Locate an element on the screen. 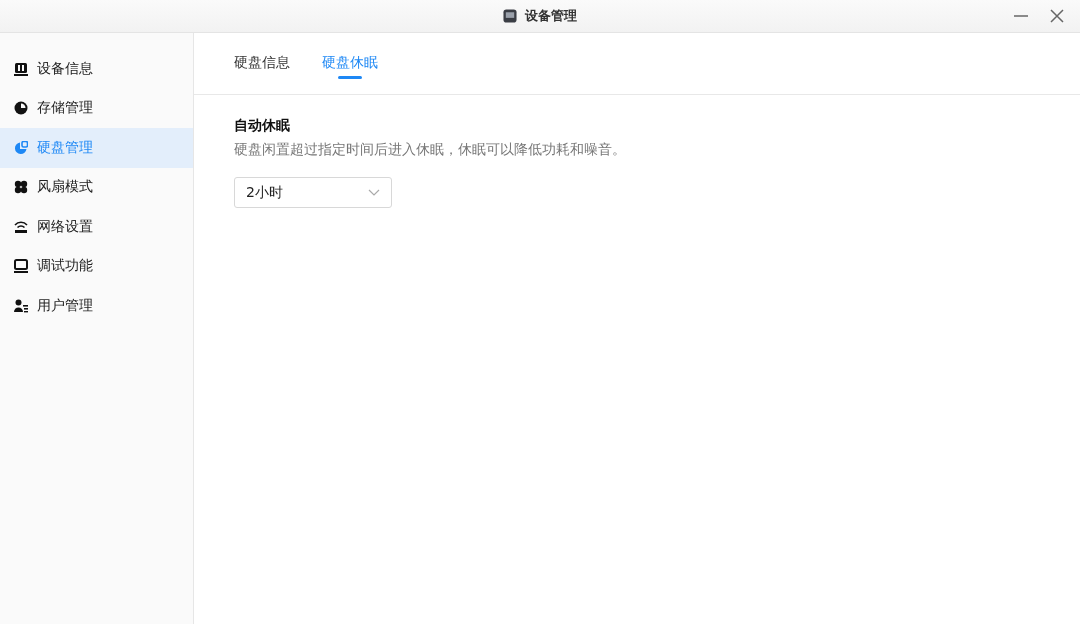  sidebar-item: 设备信息 is located at coordinates (96, 69).